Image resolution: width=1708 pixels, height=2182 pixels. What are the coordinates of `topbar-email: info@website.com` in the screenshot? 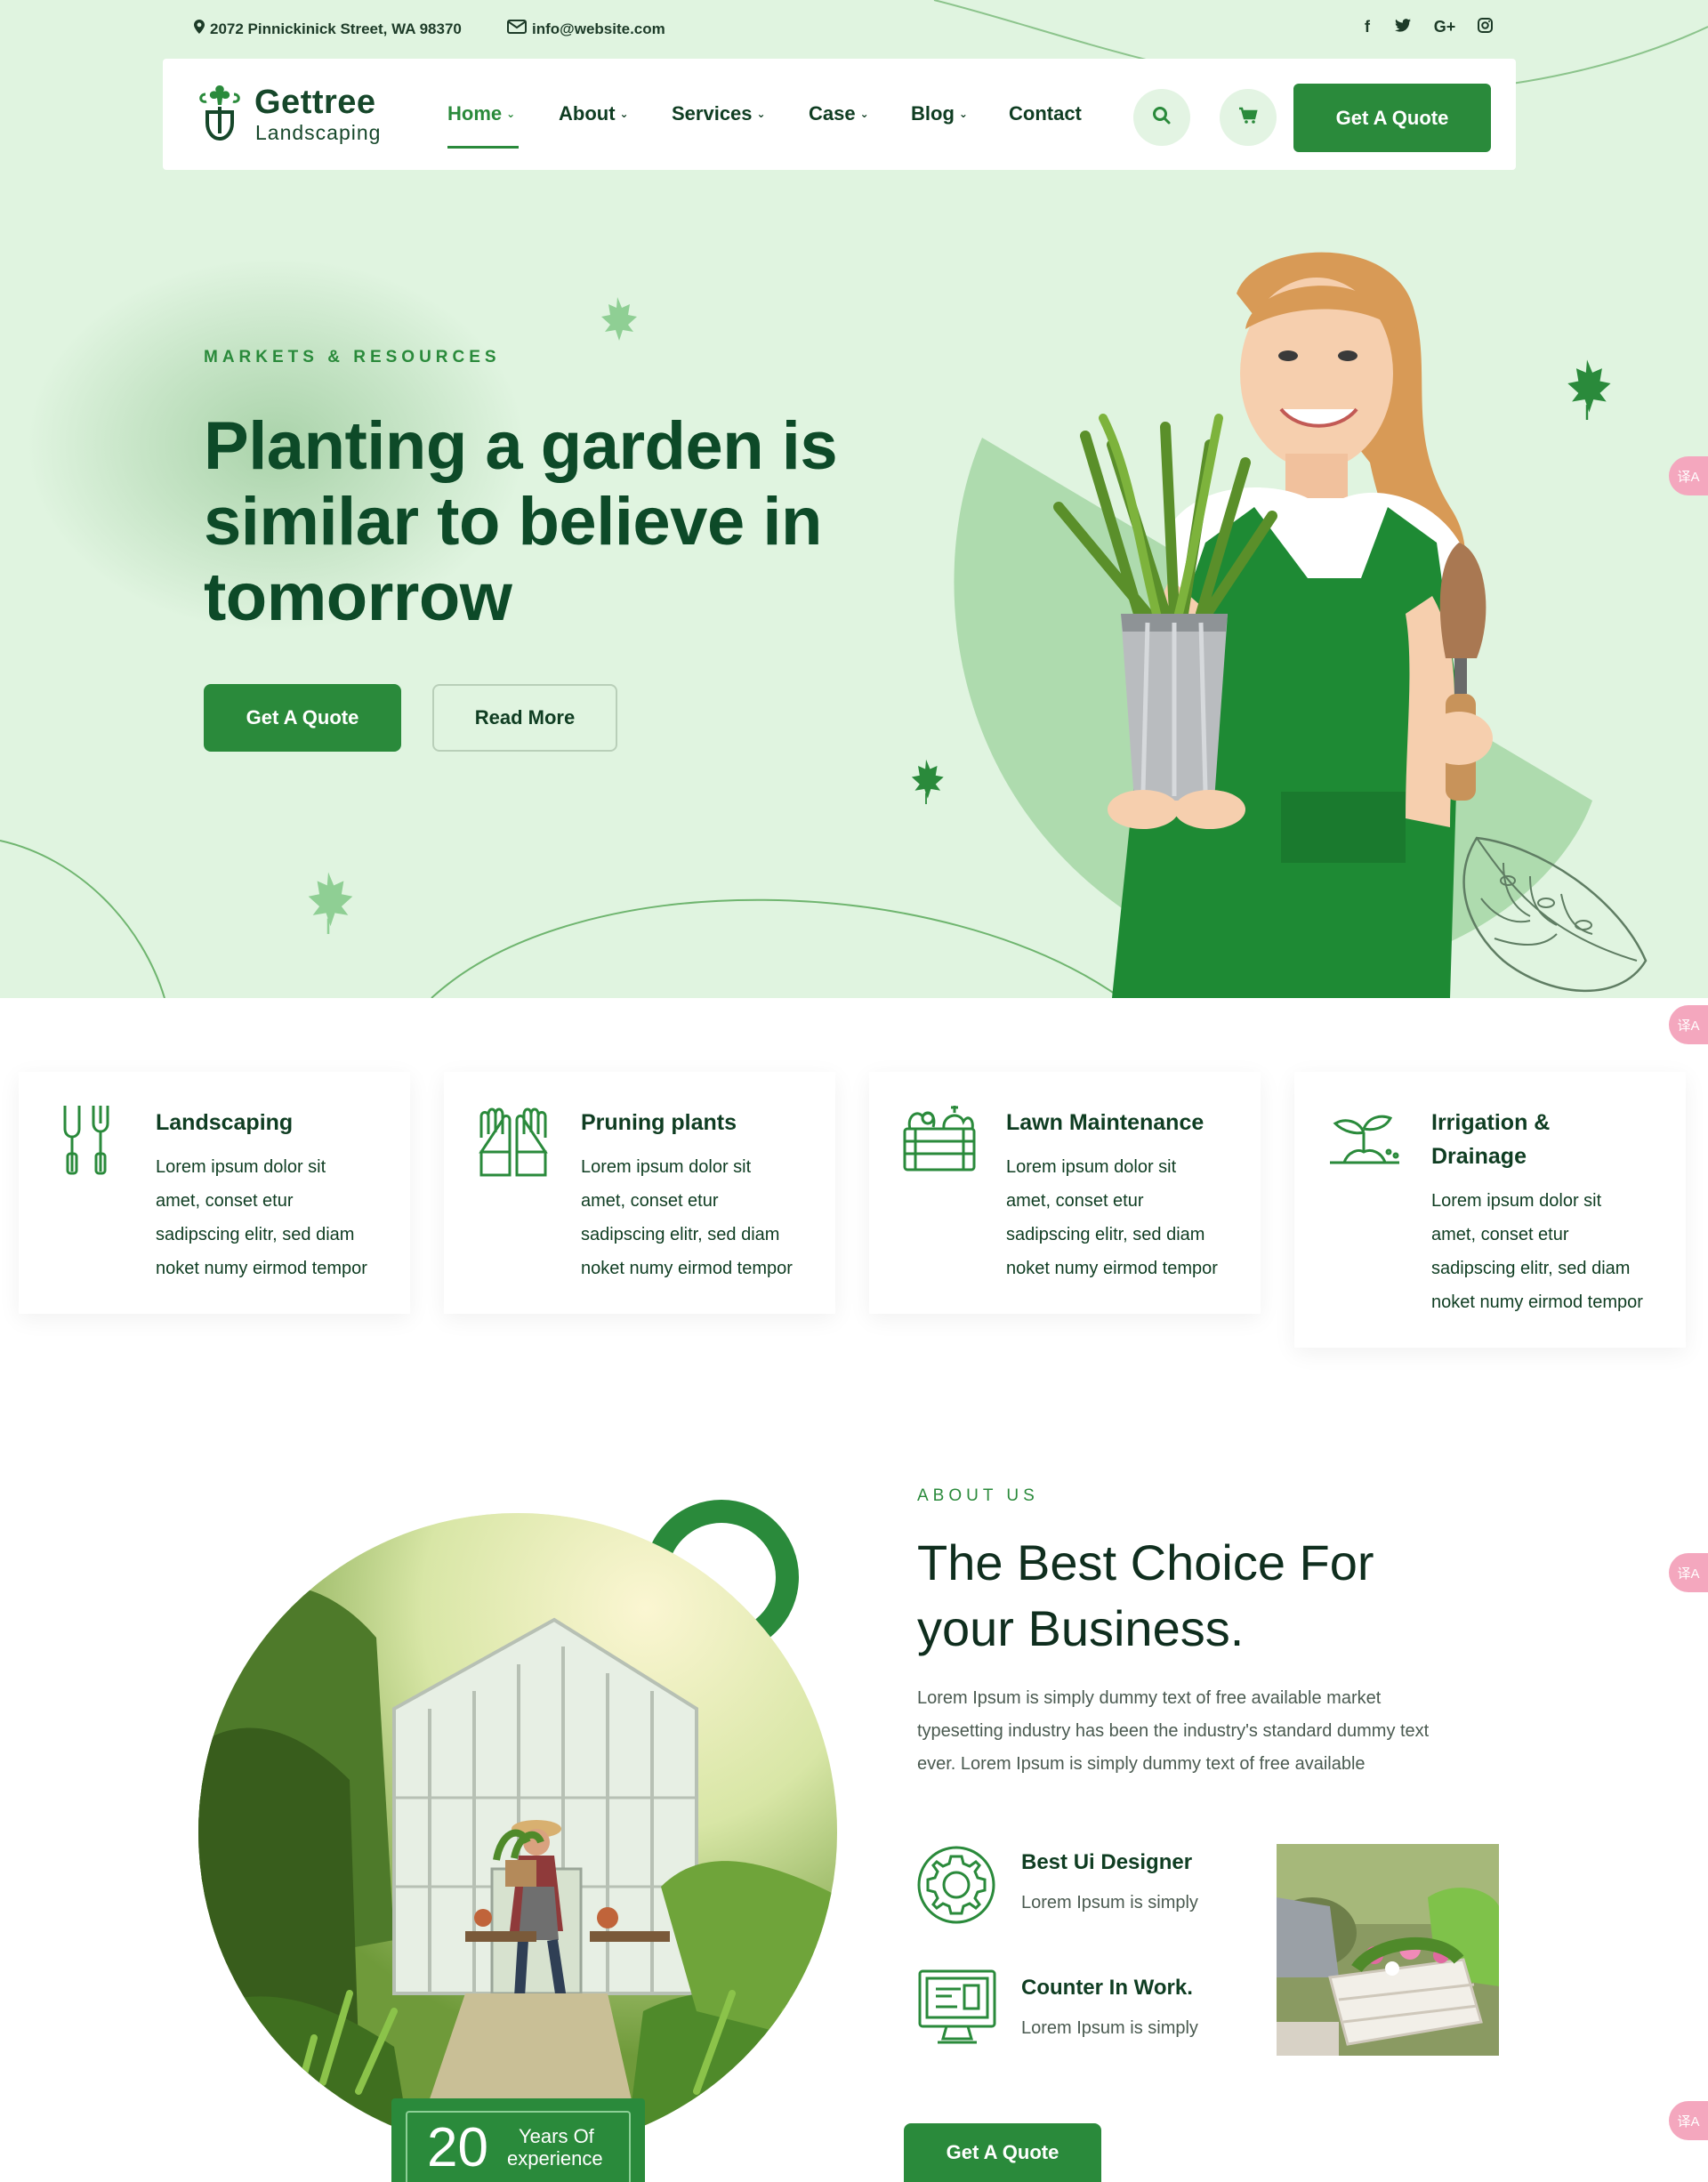 It's located at (586, 29).